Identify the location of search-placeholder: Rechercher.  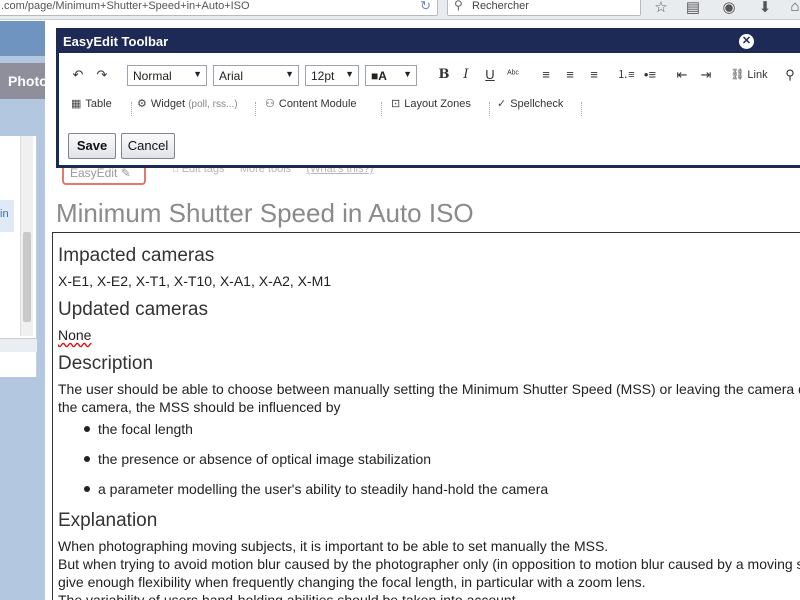
(500, 6).